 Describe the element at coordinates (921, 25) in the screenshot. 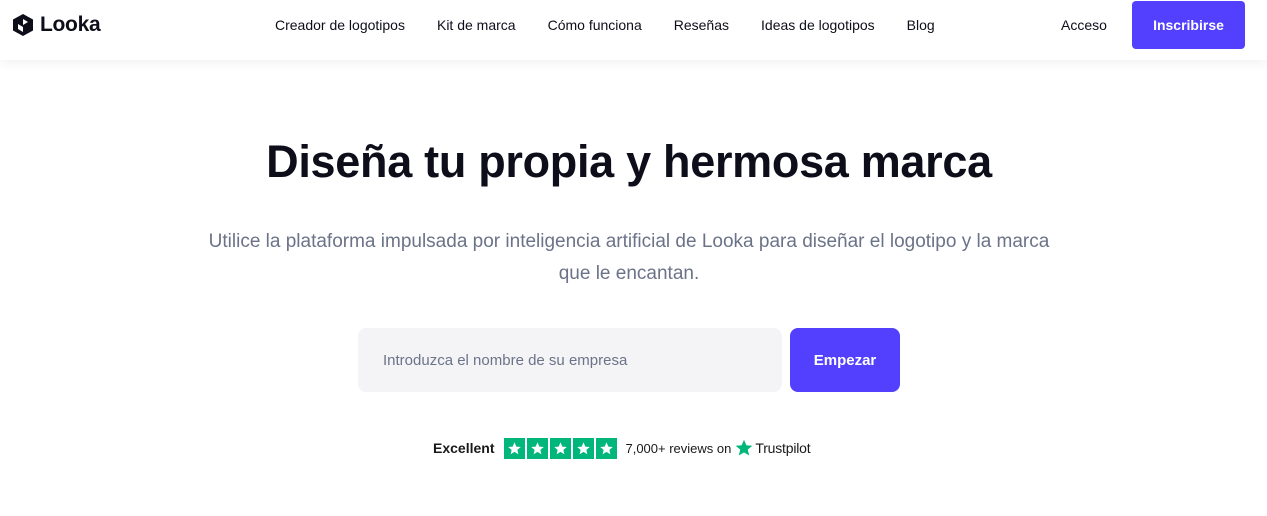

I see `nav-blog: Blog` at that location.